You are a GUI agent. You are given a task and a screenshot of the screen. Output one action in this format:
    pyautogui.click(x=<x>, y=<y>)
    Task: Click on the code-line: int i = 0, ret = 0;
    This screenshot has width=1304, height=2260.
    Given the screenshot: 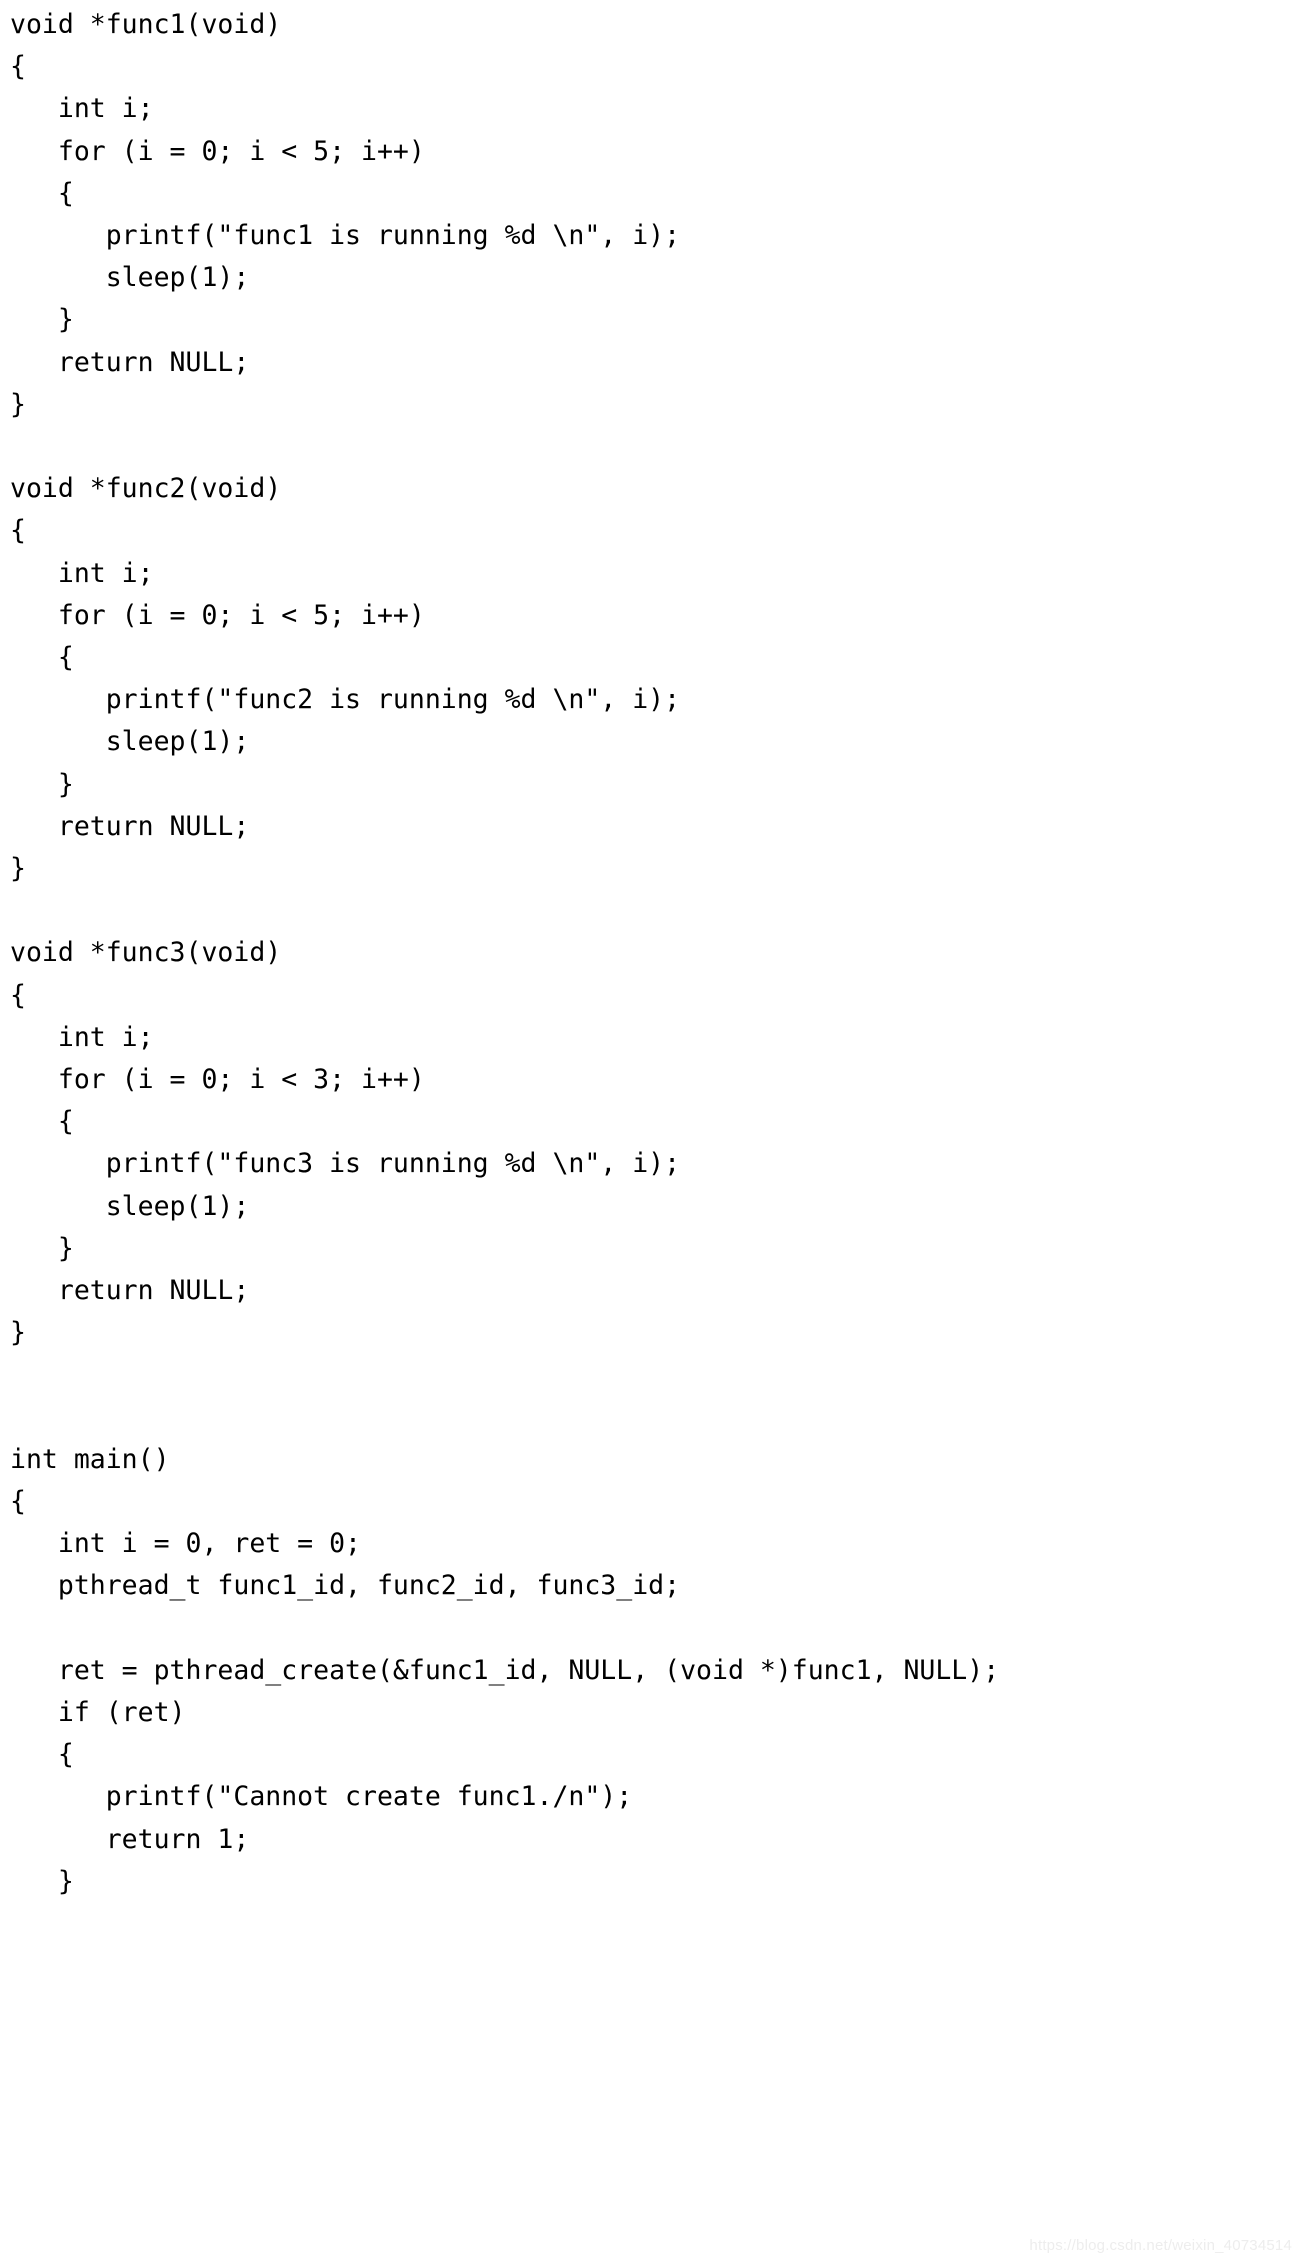 What is the action you would take?
    pyautogui.click(x=185, y=1544)
    